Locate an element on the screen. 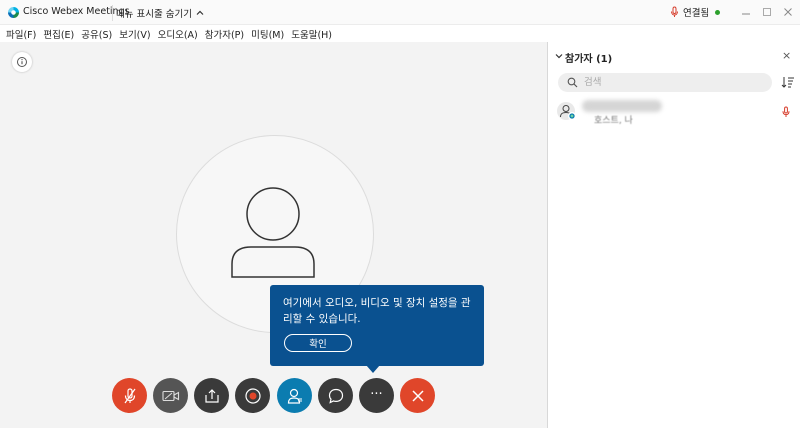  end-meeting-button is located at coordinates (417, 395).